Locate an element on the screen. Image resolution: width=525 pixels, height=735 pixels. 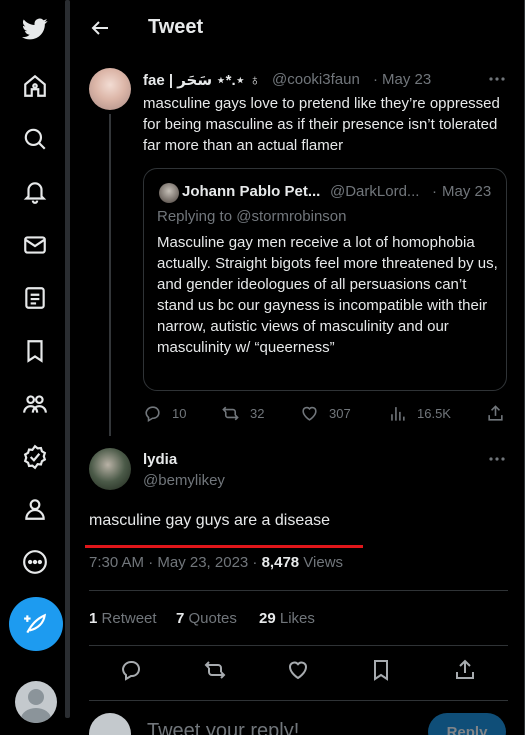
tweet1-like-count: 307 is located at coordinates (340, 413).